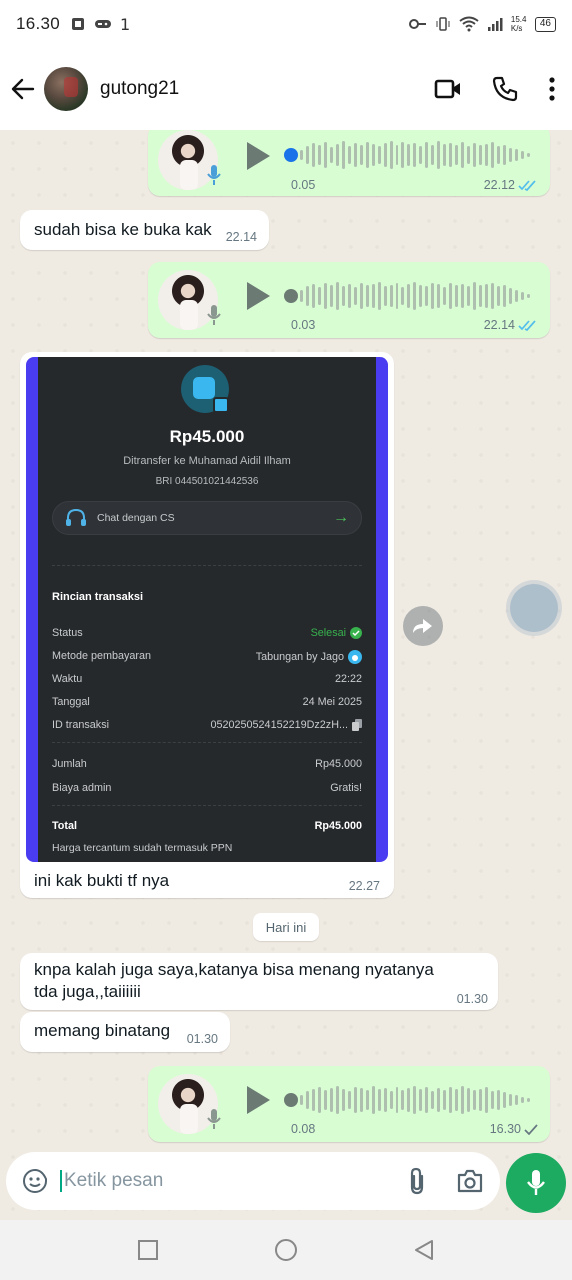 The width and height of the screenshot is (572, 1280). I want to click on voice-duration: 0.03, so click(303, 325).